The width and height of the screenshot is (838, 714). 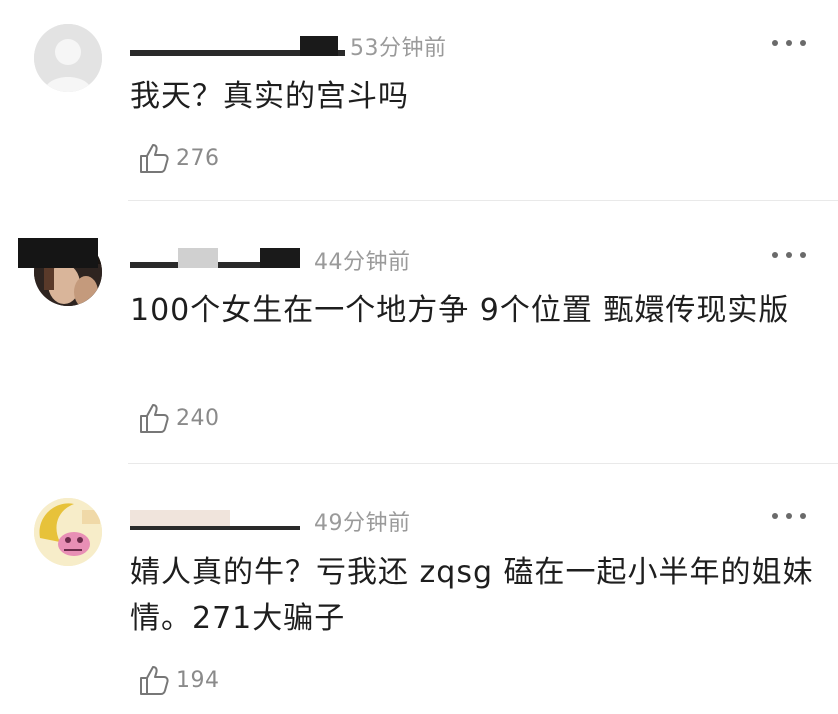 I want to click on like-count: 240, so click(x=198, y=418).